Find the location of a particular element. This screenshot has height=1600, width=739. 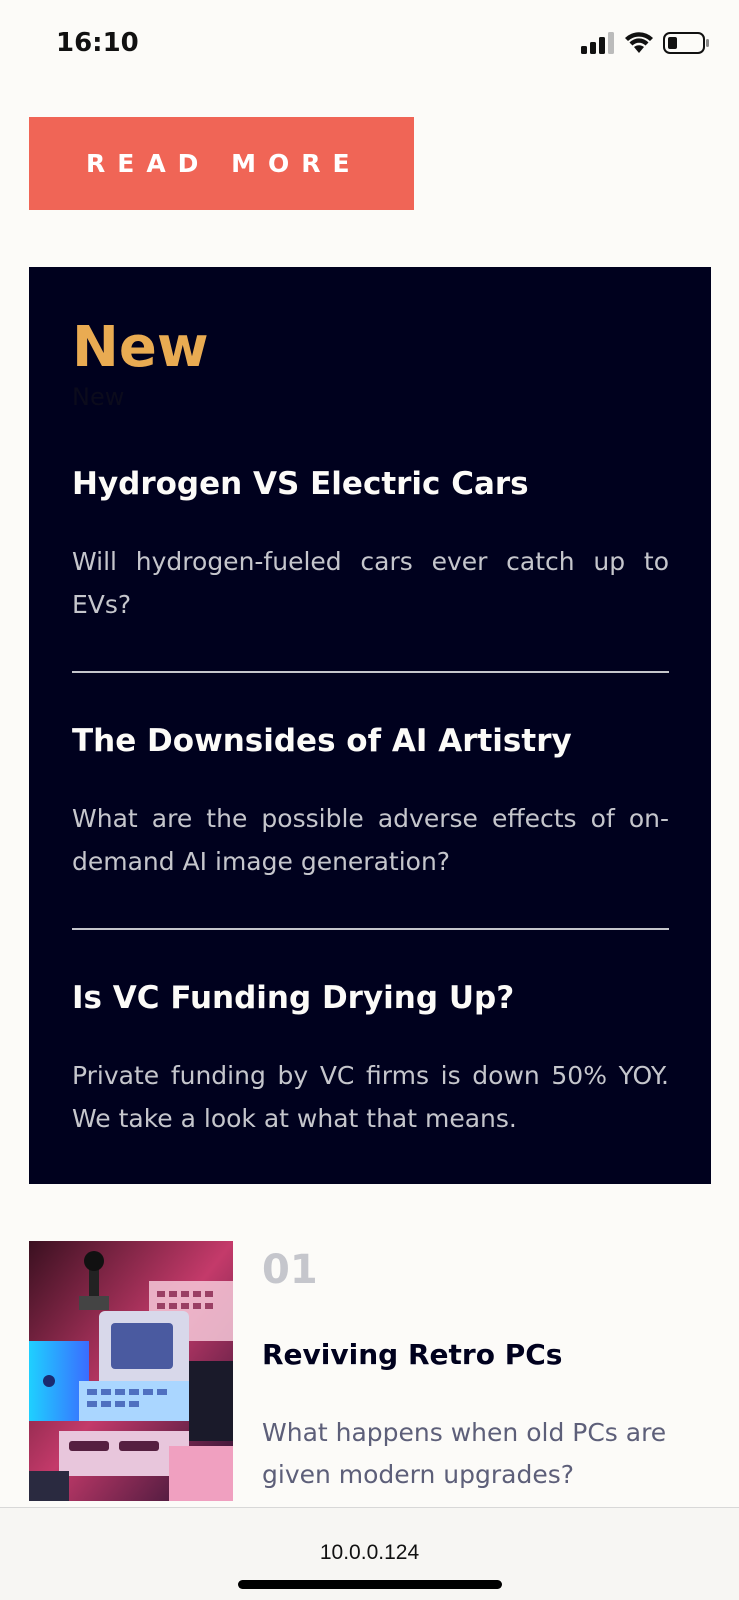

url-text: 10.0.0.124 is located at coordinates (369, 1553).